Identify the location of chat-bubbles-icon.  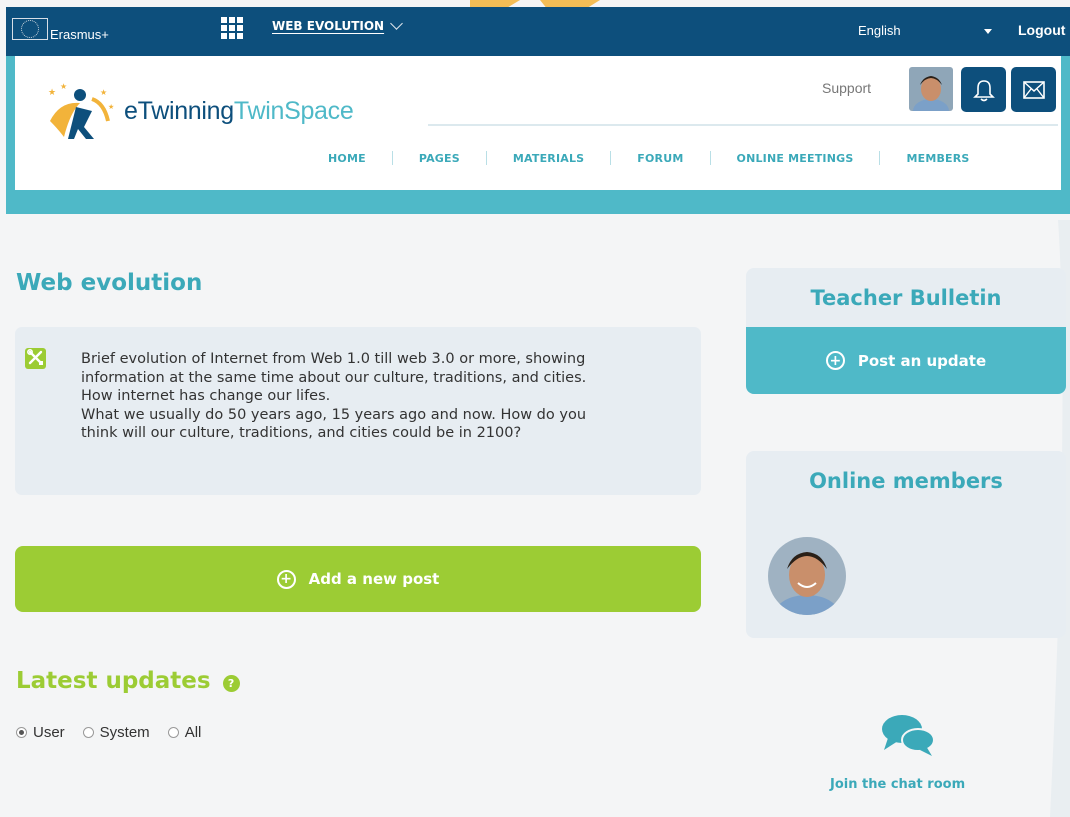
(908, 735).